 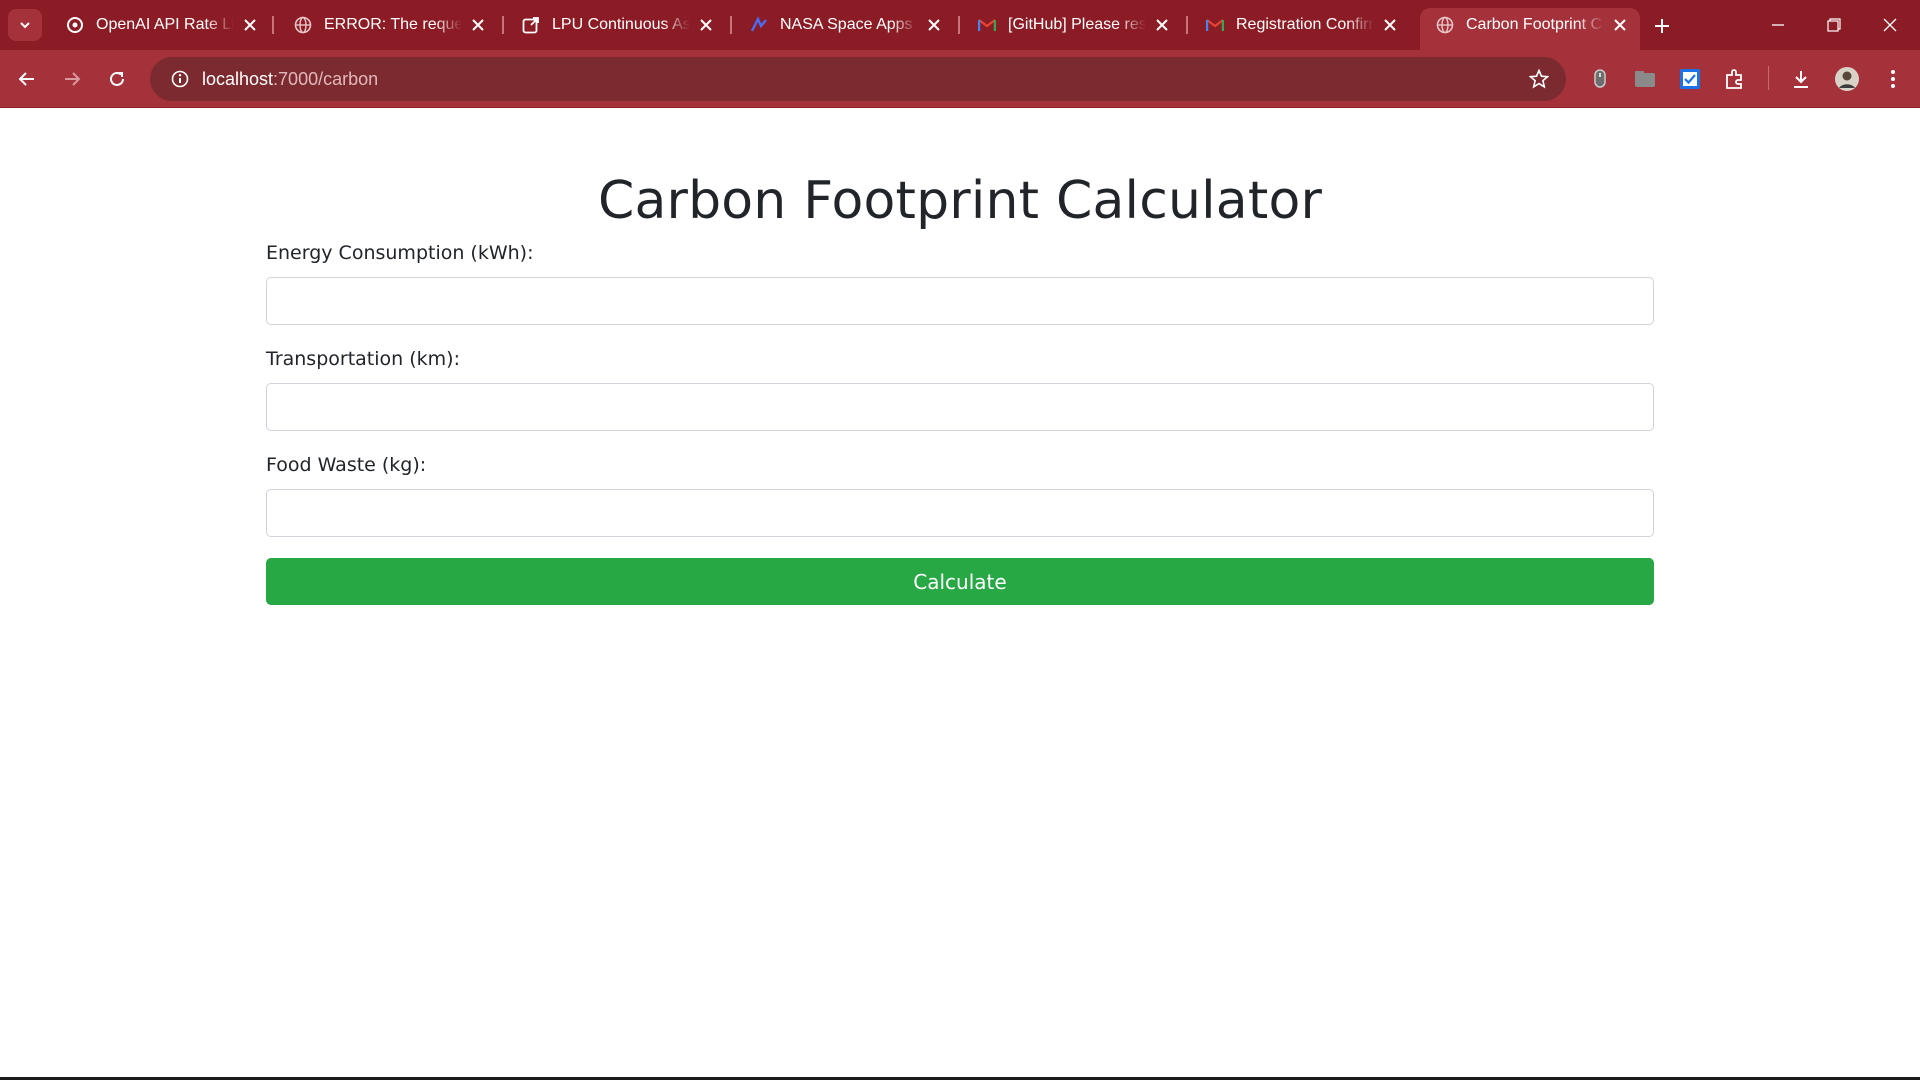 What do you see at coordinates (1690, 79) in the screenshot?
I see `extension-checklist-icon` at bounding box center [1690, 79].